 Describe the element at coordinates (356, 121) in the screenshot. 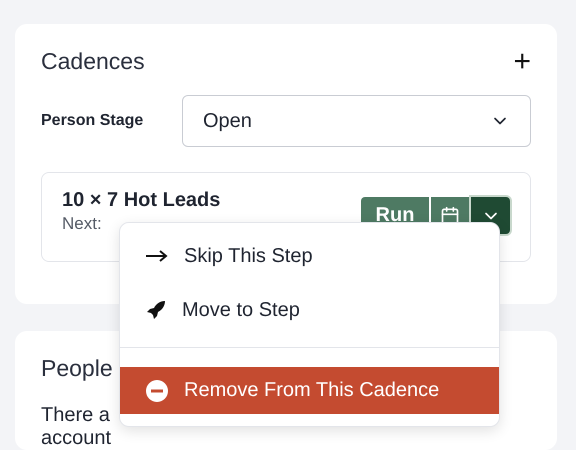

I see `stage-select: Open` at that location.